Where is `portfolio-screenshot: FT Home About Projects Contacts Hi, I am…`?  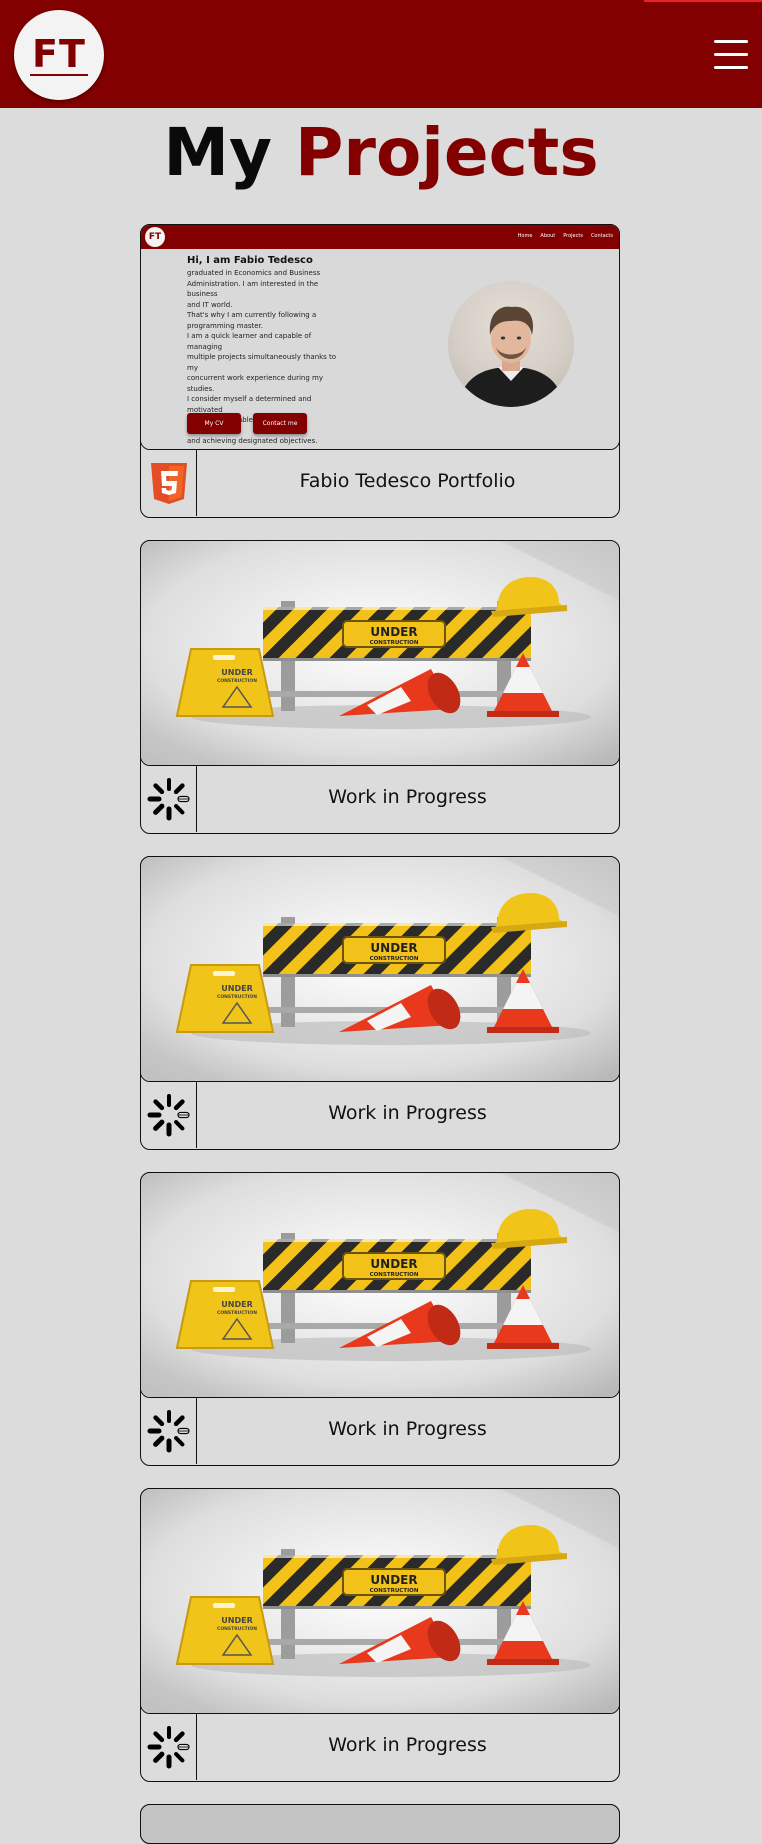 portfolio-screenshot: FT Home About Projects Contacts Hi, I am… is located at coordinates (380, 337).